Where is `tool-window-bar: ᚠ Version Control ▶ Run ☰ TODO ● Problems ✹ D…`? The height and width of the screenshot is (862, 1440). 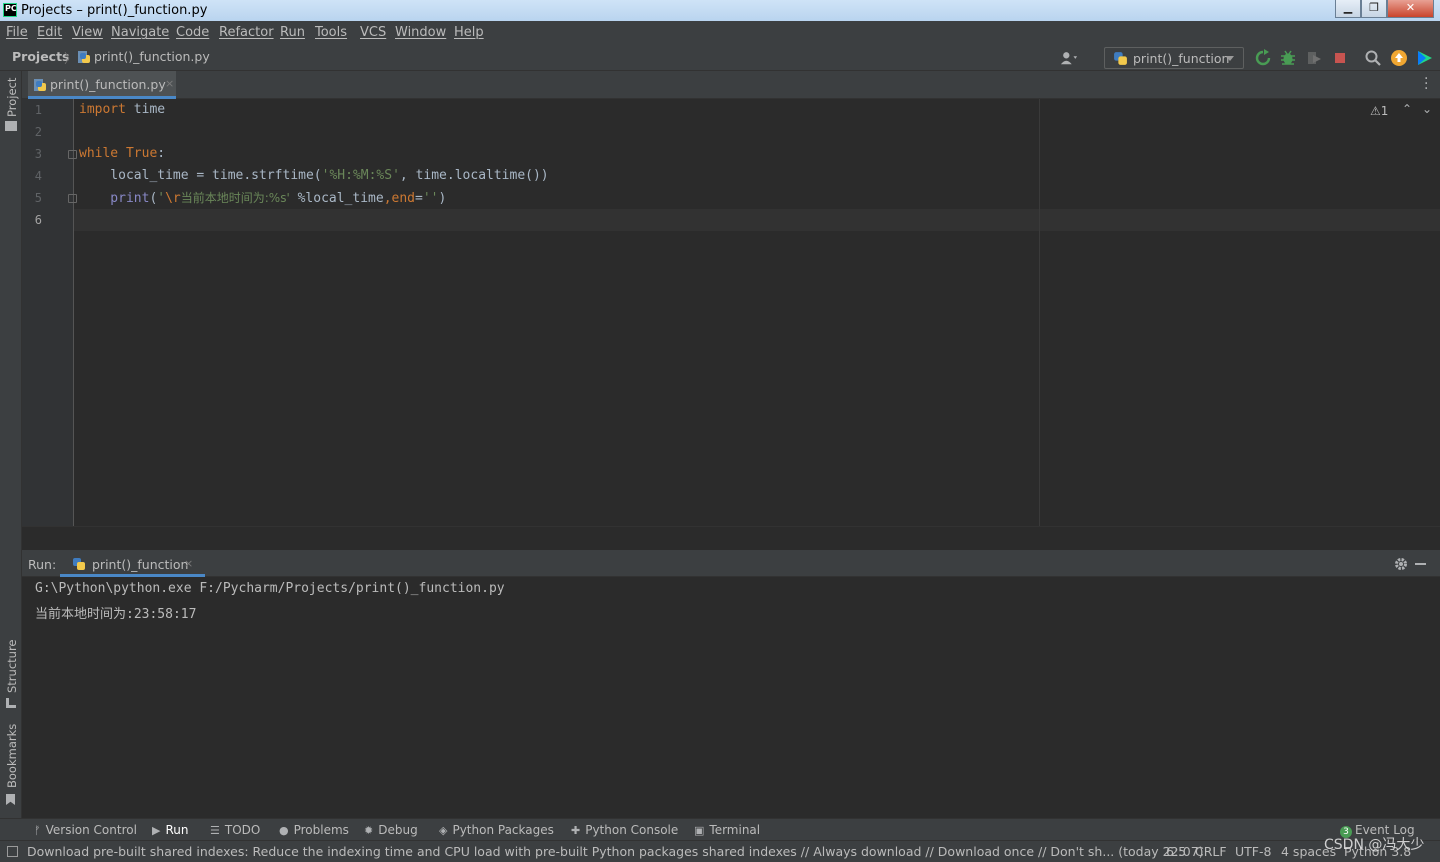
tool-window-bar: ᚠ Version Control ▶ Run ☰ TODO ● Problems ✹ D… is located at coordinates (720, 829).